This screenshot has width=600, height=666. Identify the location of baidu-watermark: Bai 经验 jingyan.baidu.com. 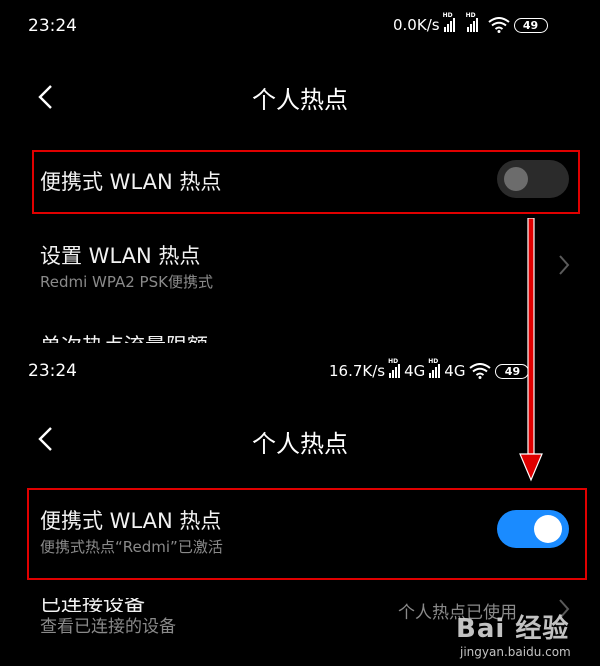
(526, 636).